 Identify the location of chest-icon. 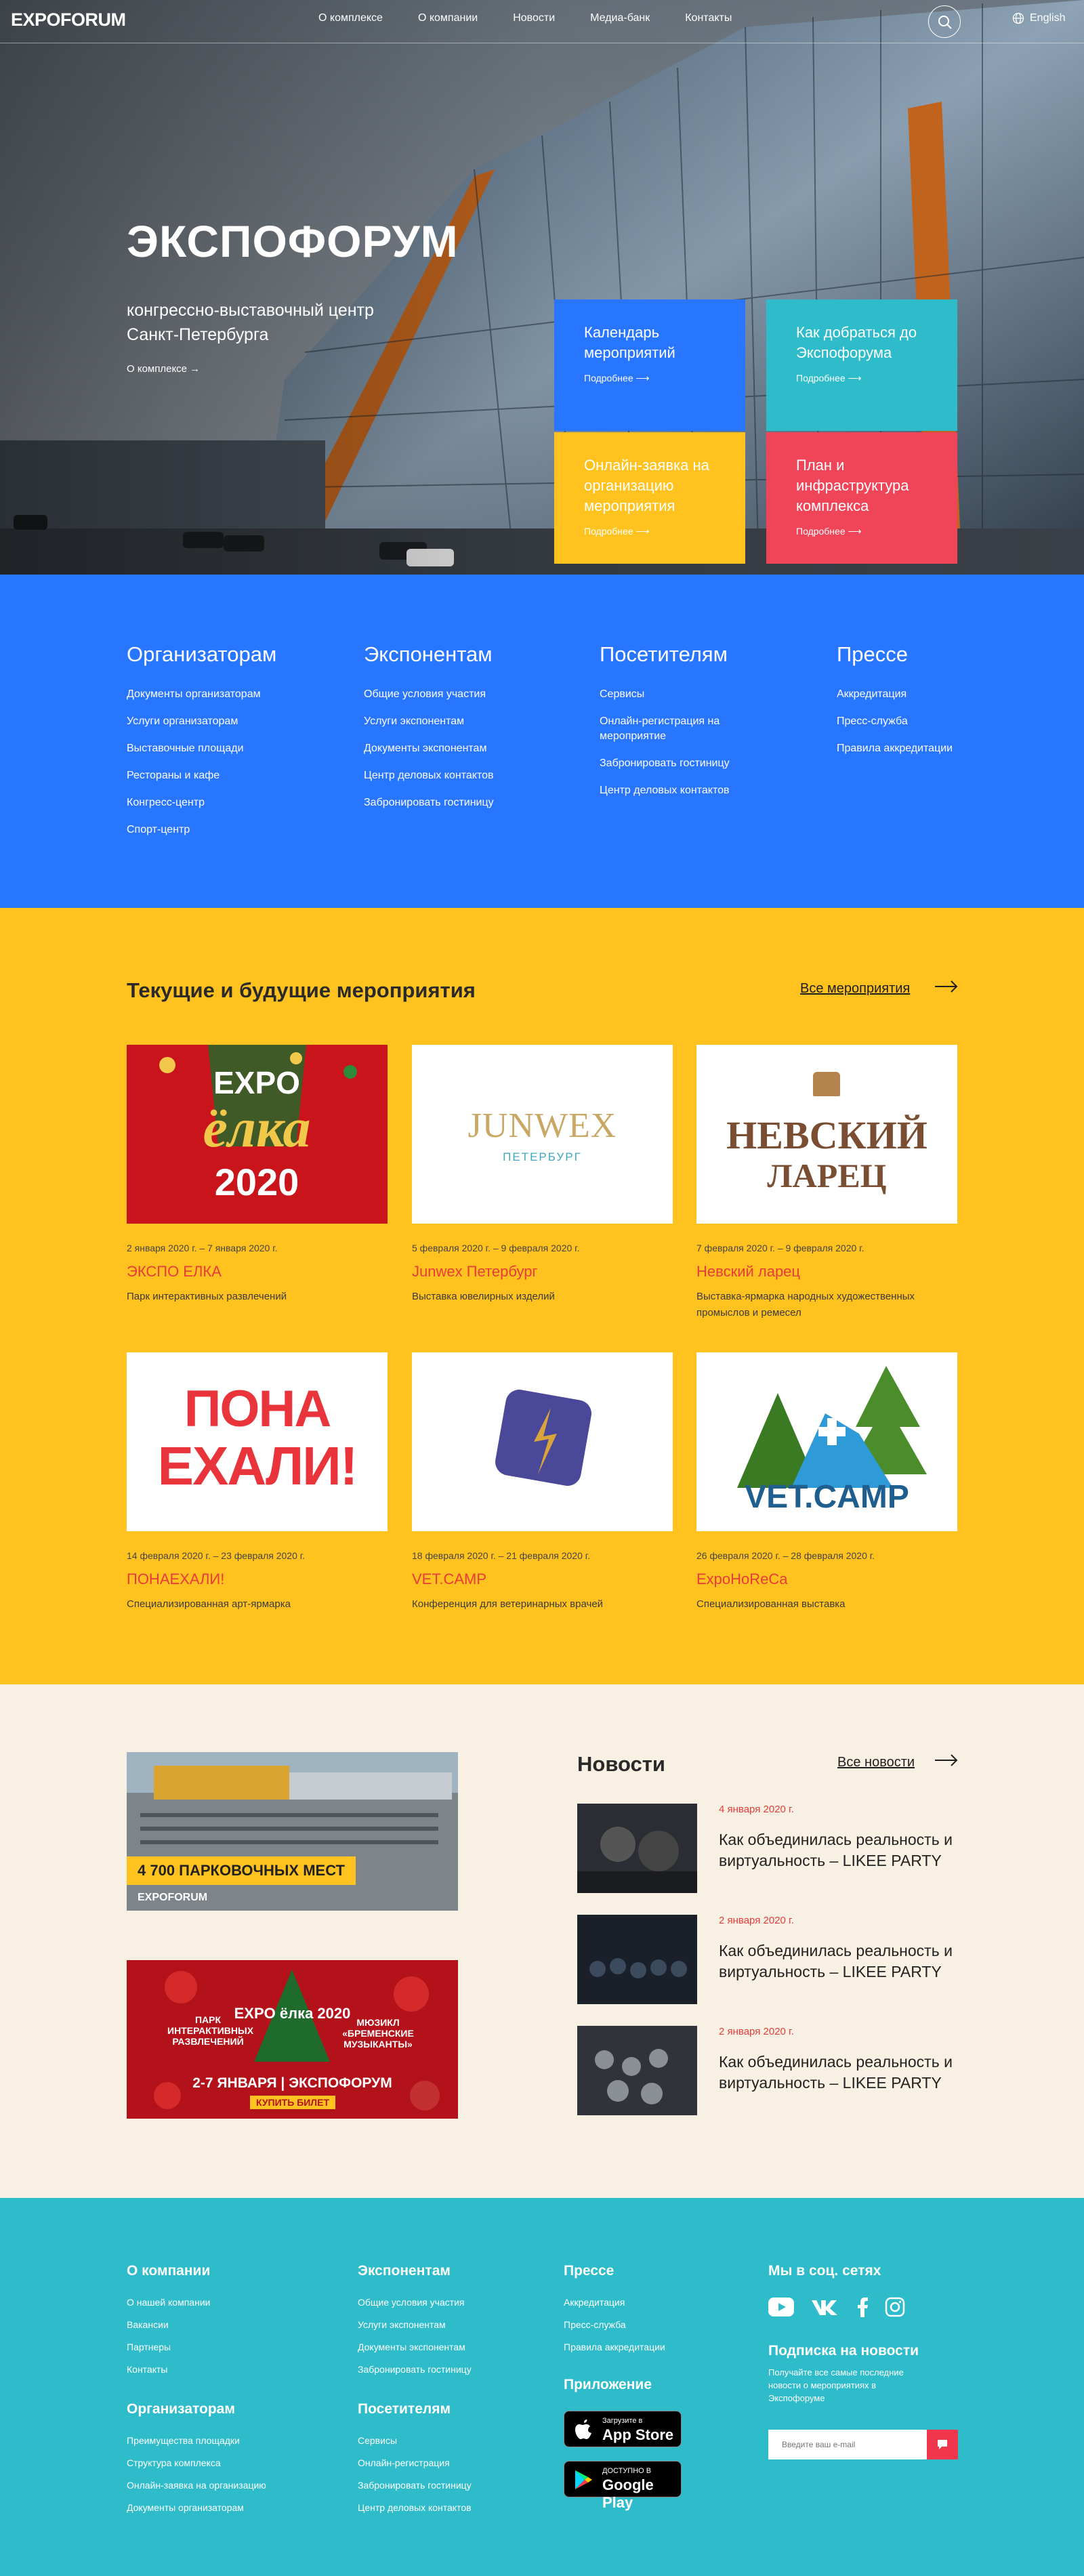
(826, 1084).